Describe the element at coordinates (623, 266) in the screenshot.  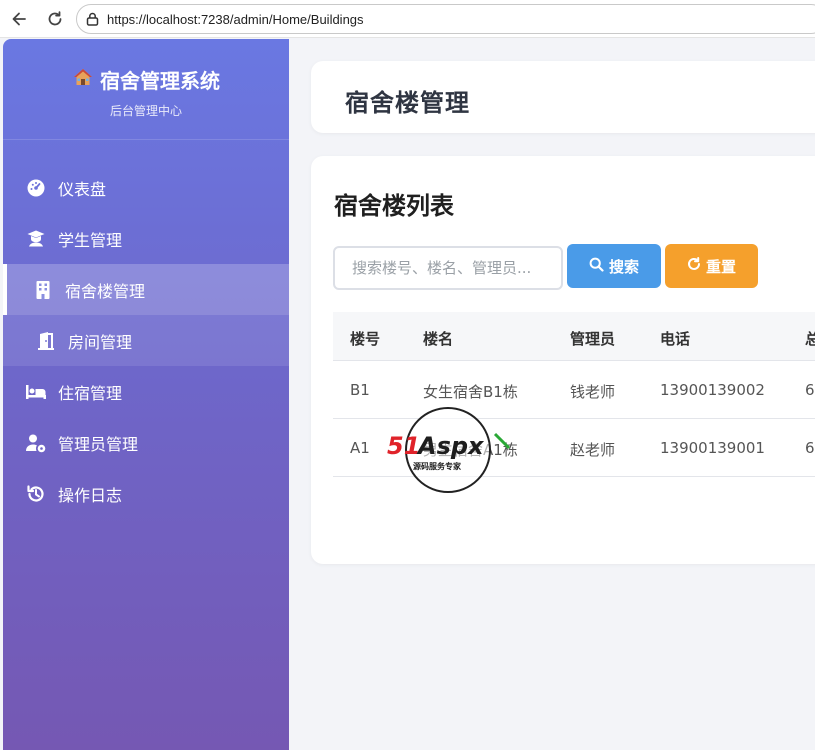
I see `search-button-label: 搜索` at that location.